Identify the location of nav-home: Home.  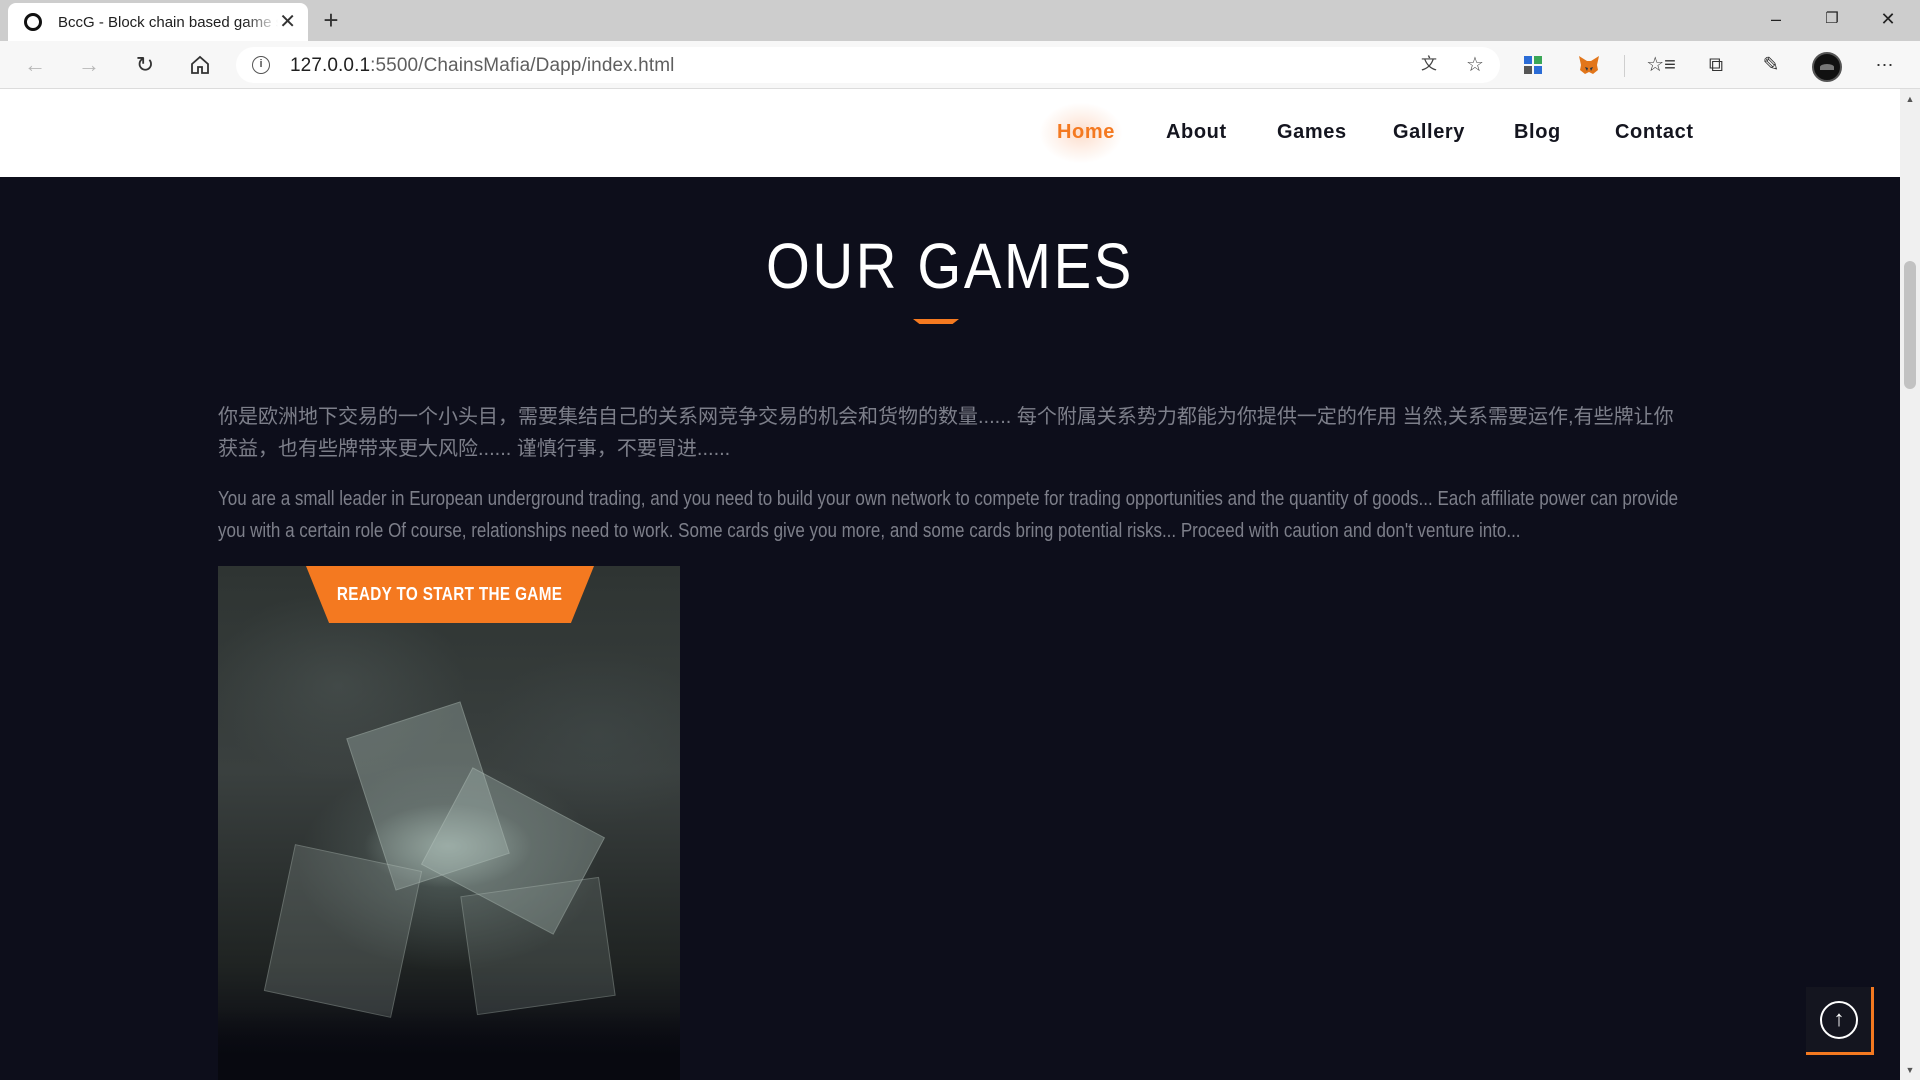
(1086, 132).